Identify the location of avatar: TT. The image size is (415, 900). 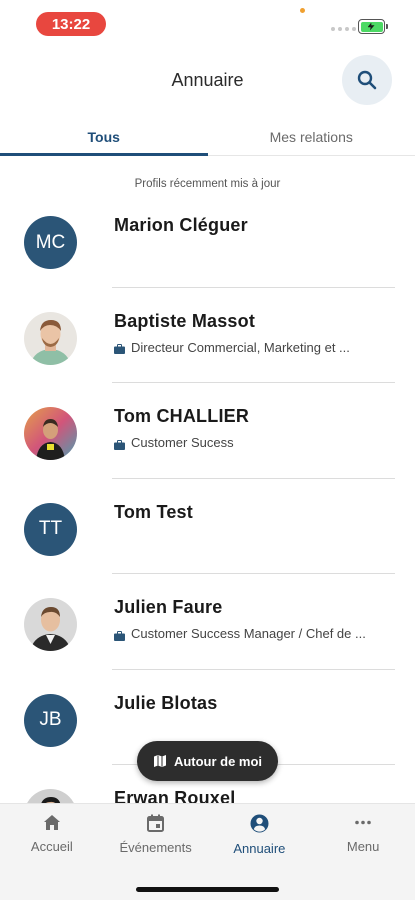
(50, 529).